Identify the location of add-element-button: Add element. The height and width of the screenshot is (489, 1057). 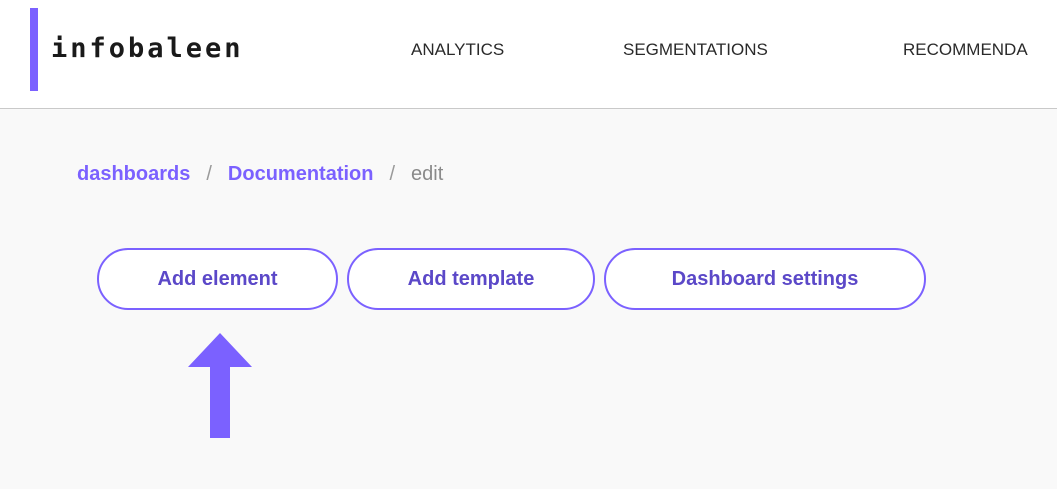
(217, 279).